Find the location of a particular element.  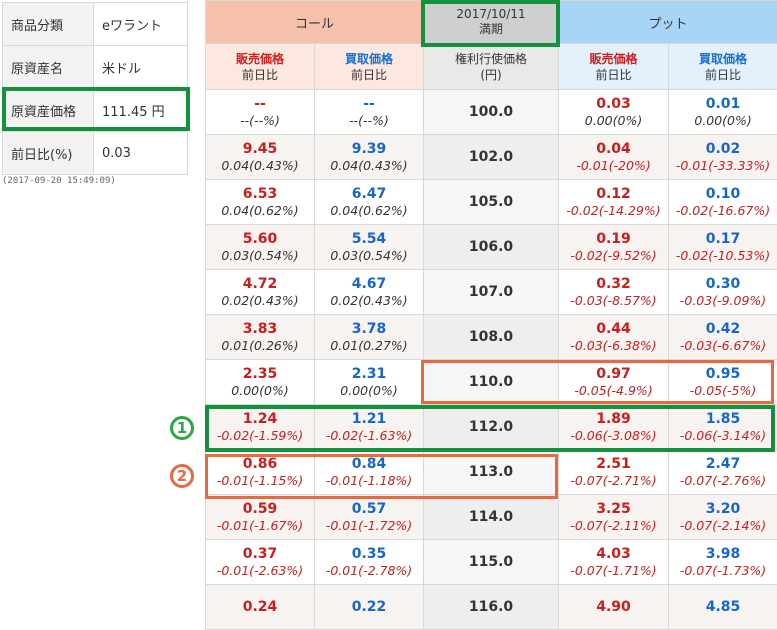

change-value: -0.01(-2.78%) is located at coordinates (369, 571).